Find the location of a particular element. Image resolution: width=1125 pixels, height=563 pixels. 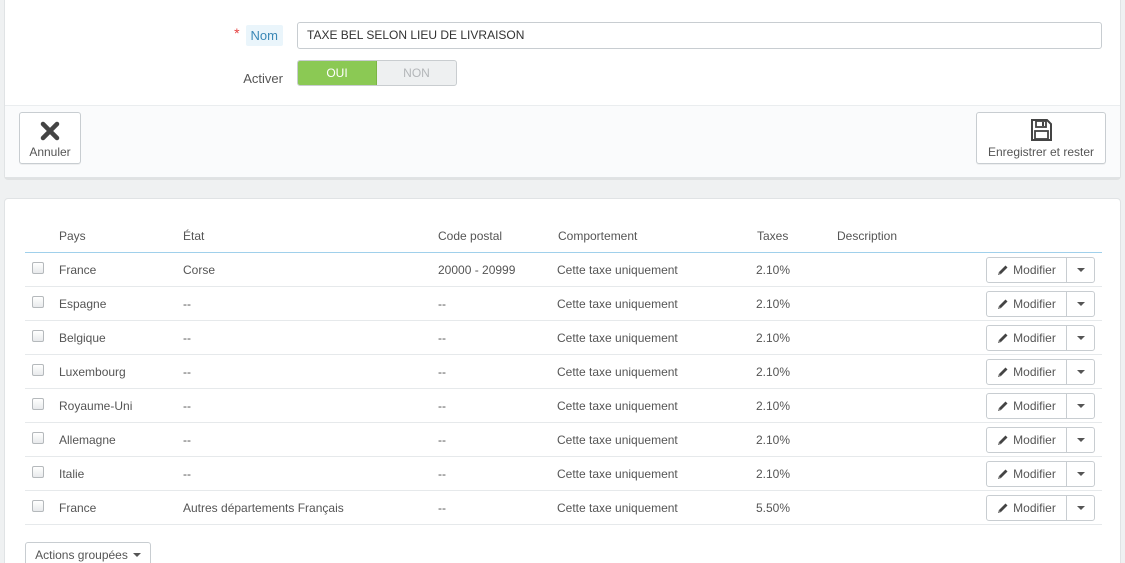

bulk-actions-button: Actions groupées is located at coordinates (88, 552).